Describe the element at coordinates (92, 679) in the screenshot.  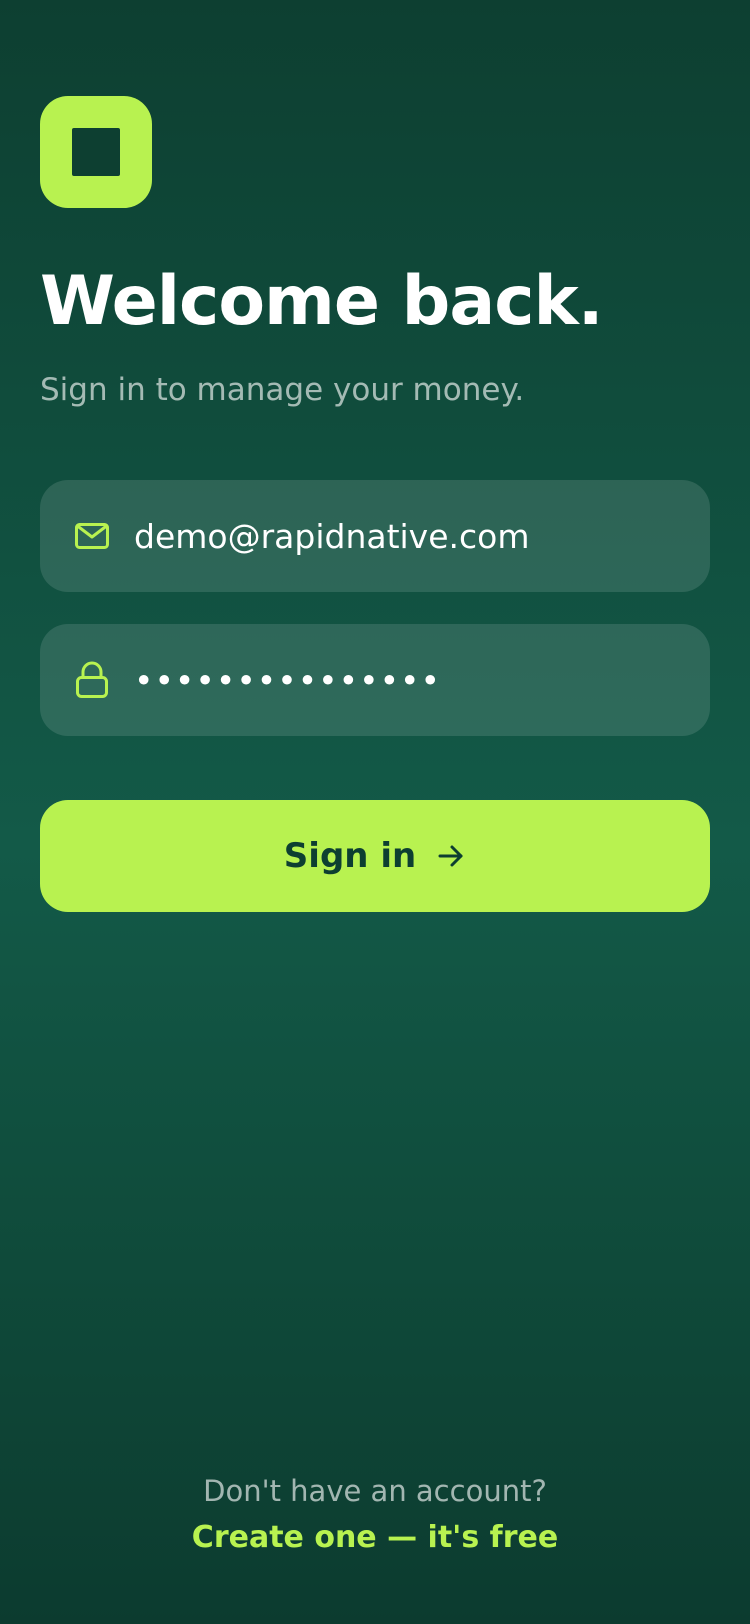
I see `lock-icon` at that location.